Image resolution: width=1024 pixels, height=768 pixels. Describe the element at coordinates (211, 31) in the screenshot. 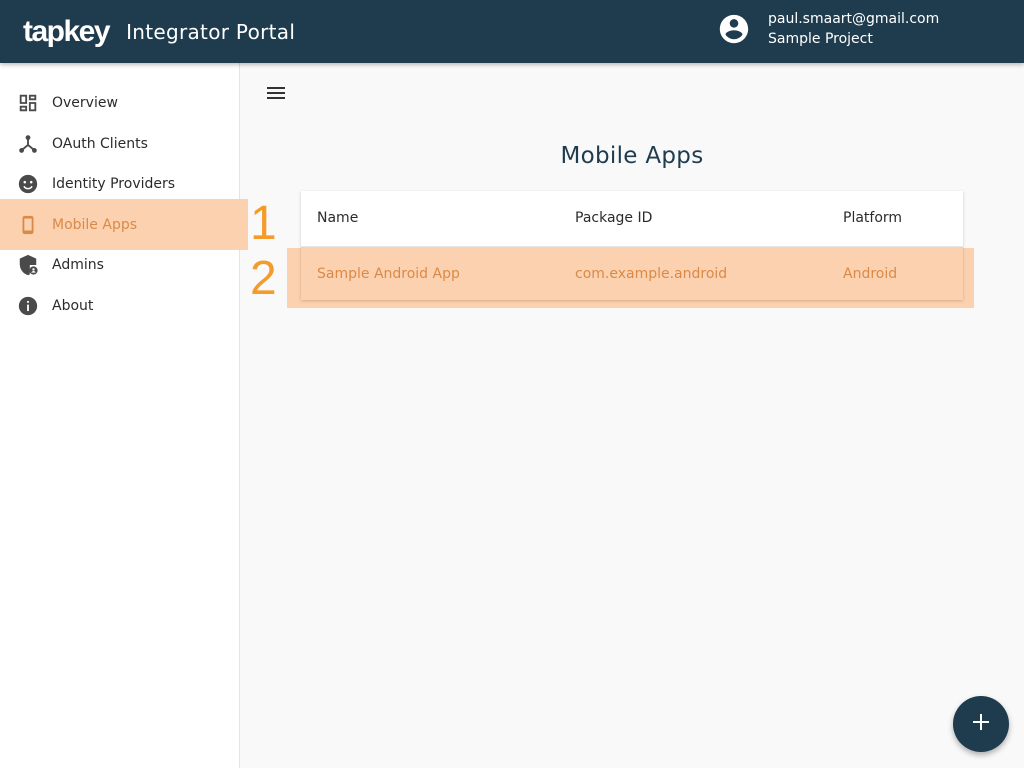

I see `app-title: Integrator Portal` at that location.